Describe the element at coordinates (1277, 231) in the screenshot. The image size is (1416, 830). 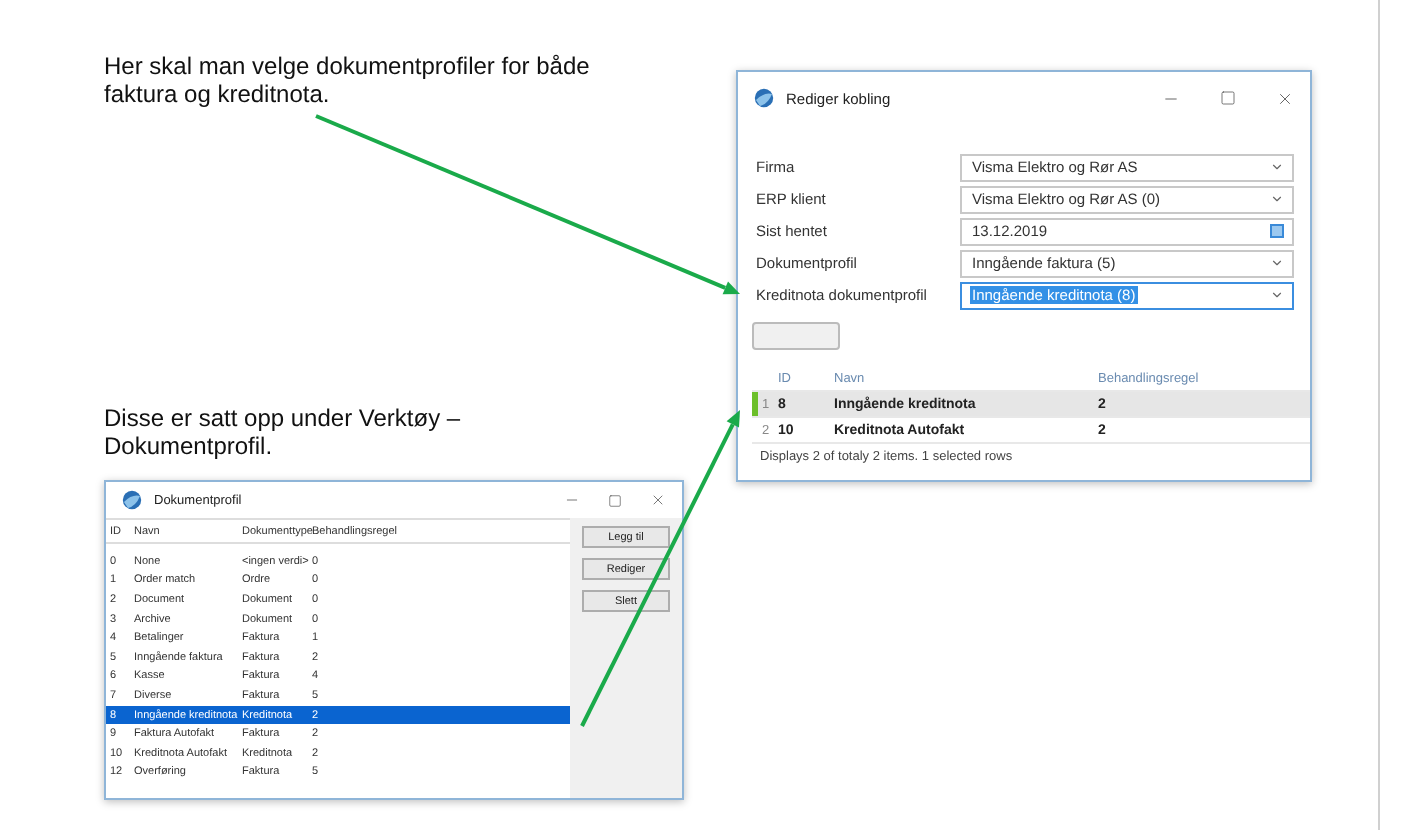
I see `calendar-icon` at that location.